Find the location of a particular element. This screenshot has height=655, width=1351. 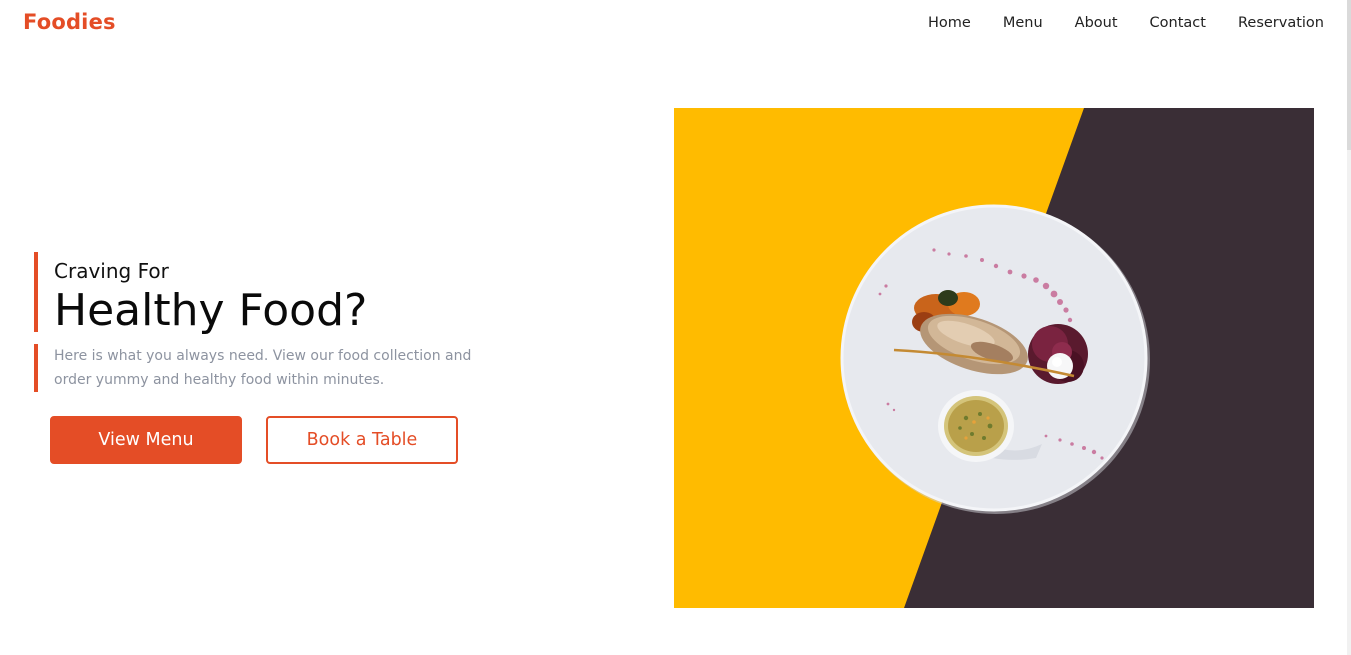

nav-item-reservation: Reservation is located at coordinates (1281, 23).